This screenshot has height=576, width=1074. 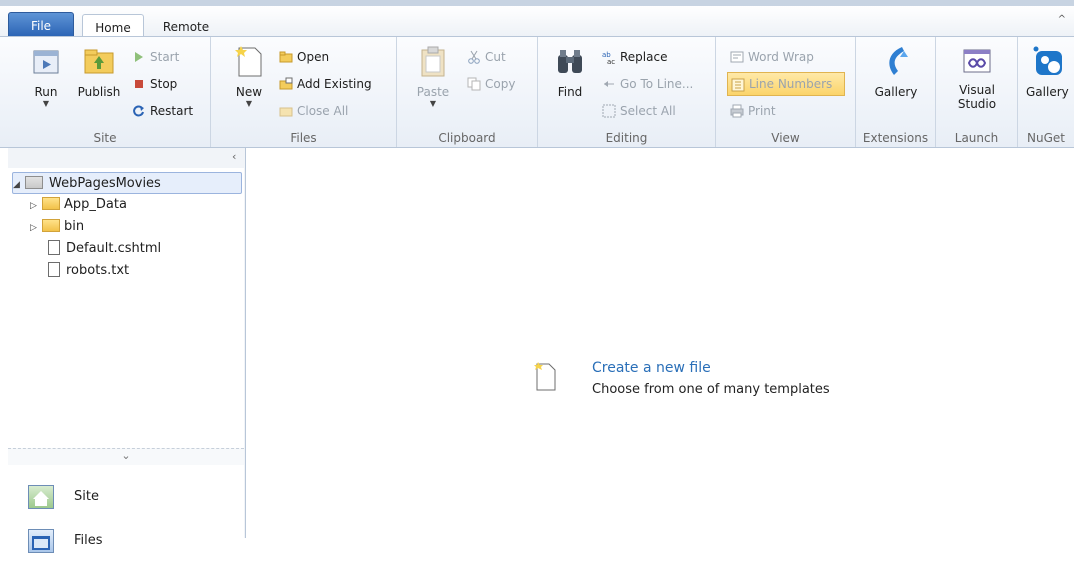 I want to click on ribbon-group-clipboard: Paste ▼ Cut Copy Clipboard, so click(x=467, y=92).